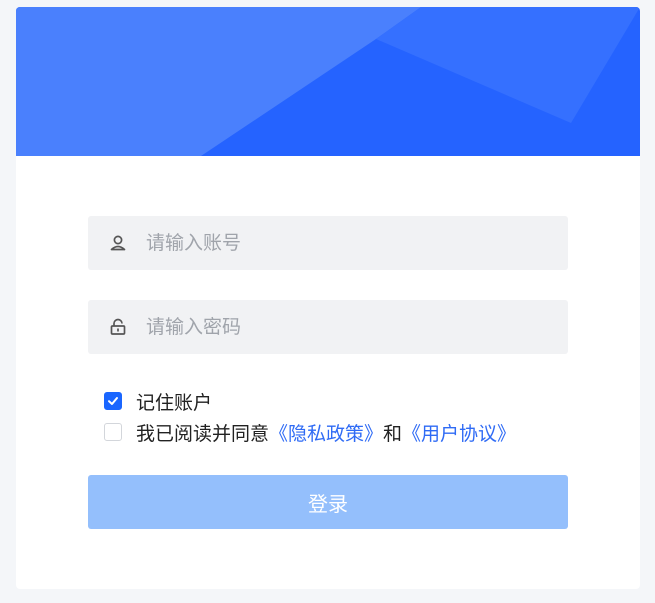 This screenshot has height=603, width=655. What do you see at coordinates (393, 433) in the screenshot?
I see `agreement-connector: 和` at bounding box center [393, 433].